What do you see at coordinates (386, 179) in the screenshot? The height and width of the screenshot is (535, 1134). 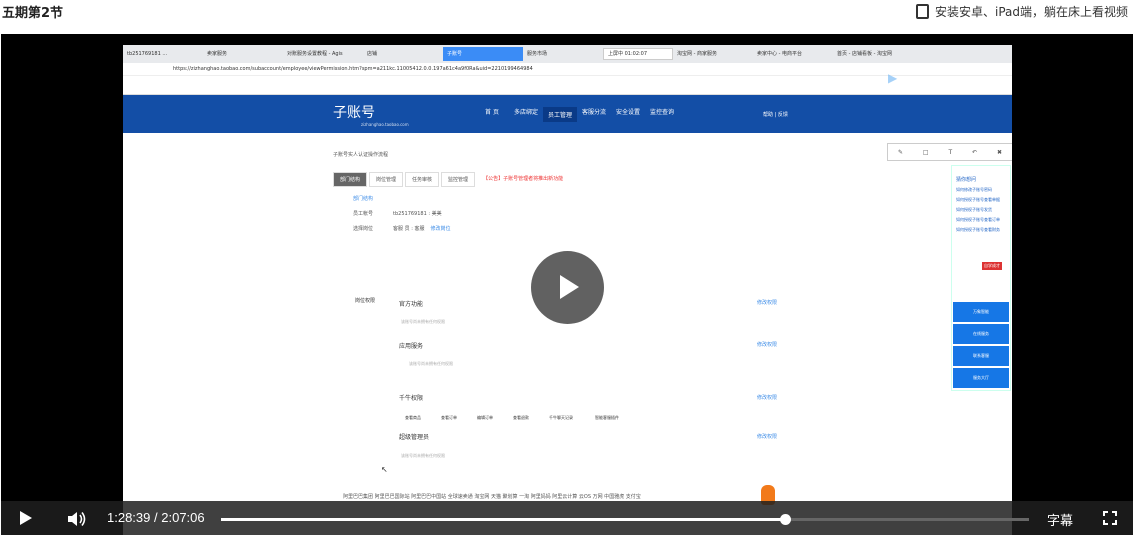 I see `content-tab: 岗位管理` at bounding box center [386, 179].